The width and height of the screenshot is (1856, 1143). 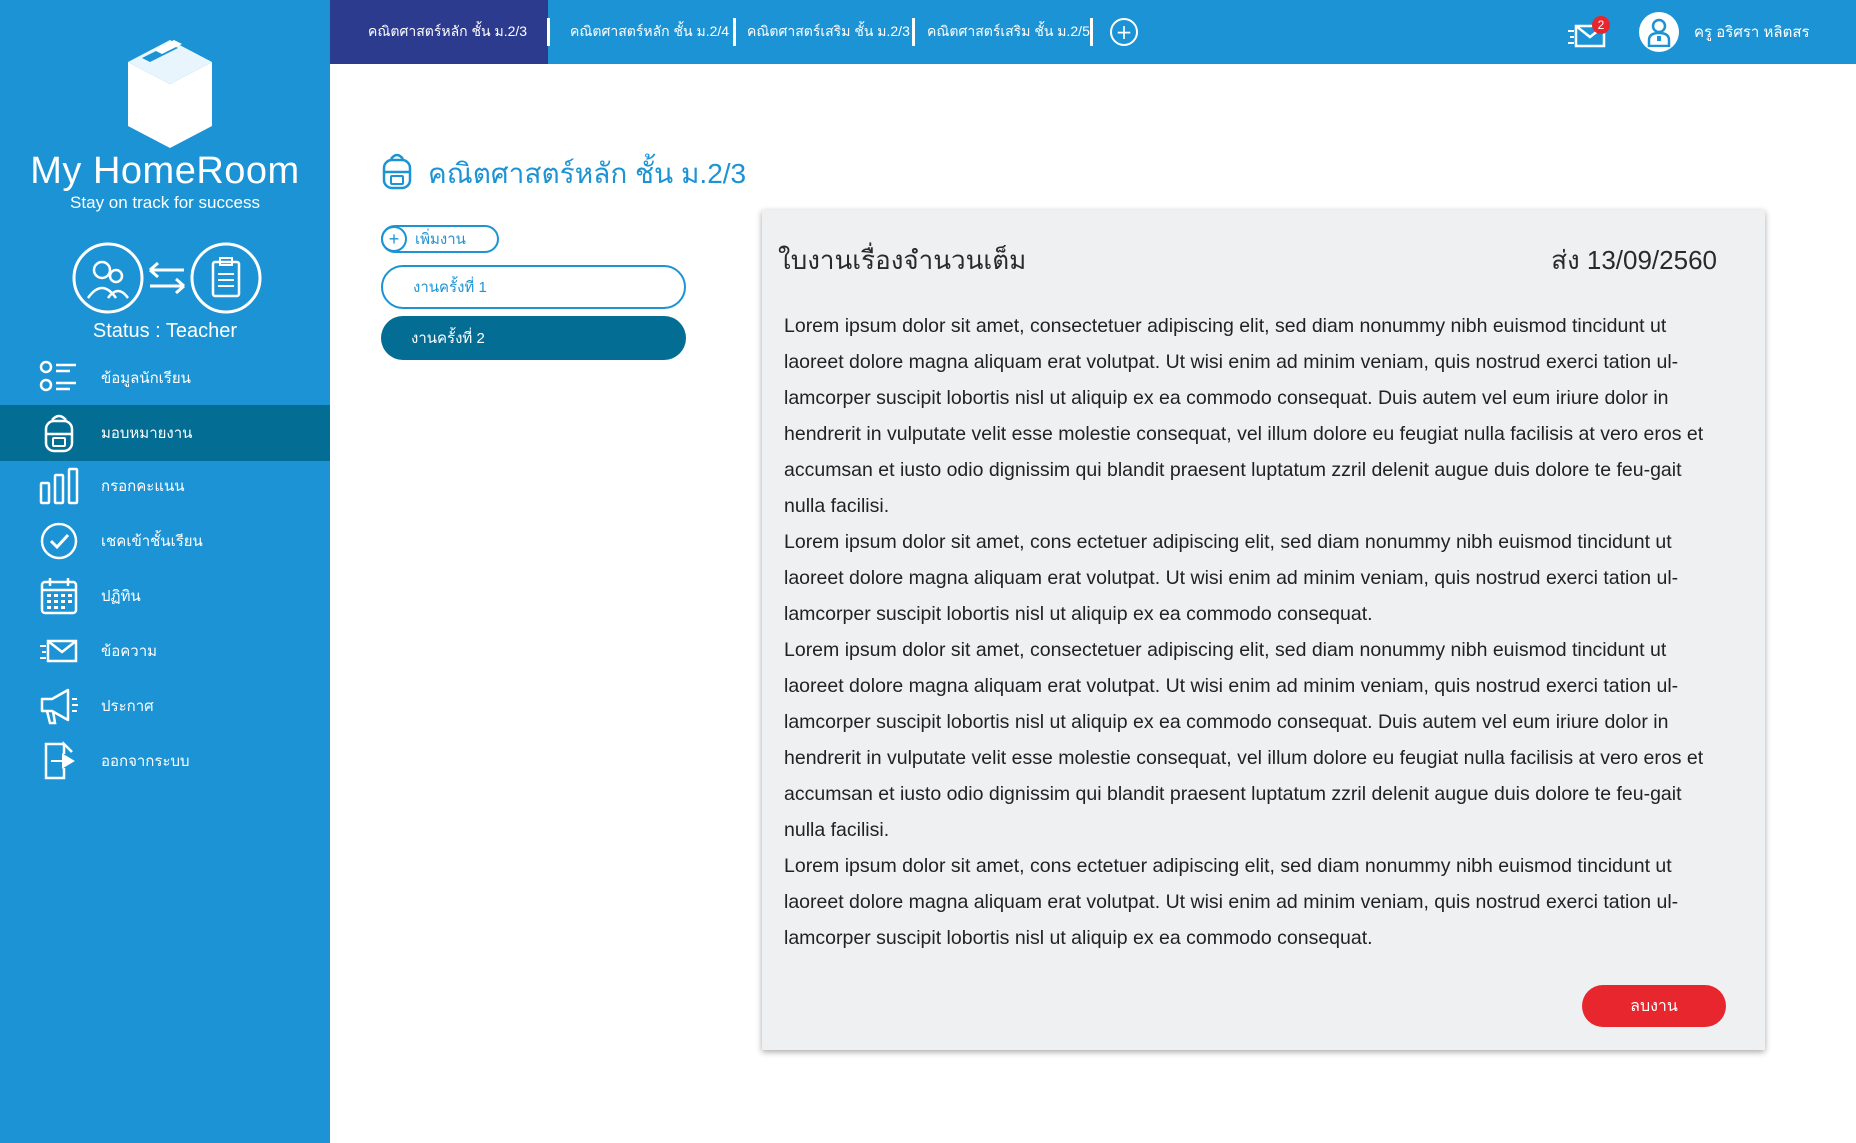 I want to click on assignment-title: ใบงานเรื่องจำนวนเต็ม, so click(x=902, y=260).